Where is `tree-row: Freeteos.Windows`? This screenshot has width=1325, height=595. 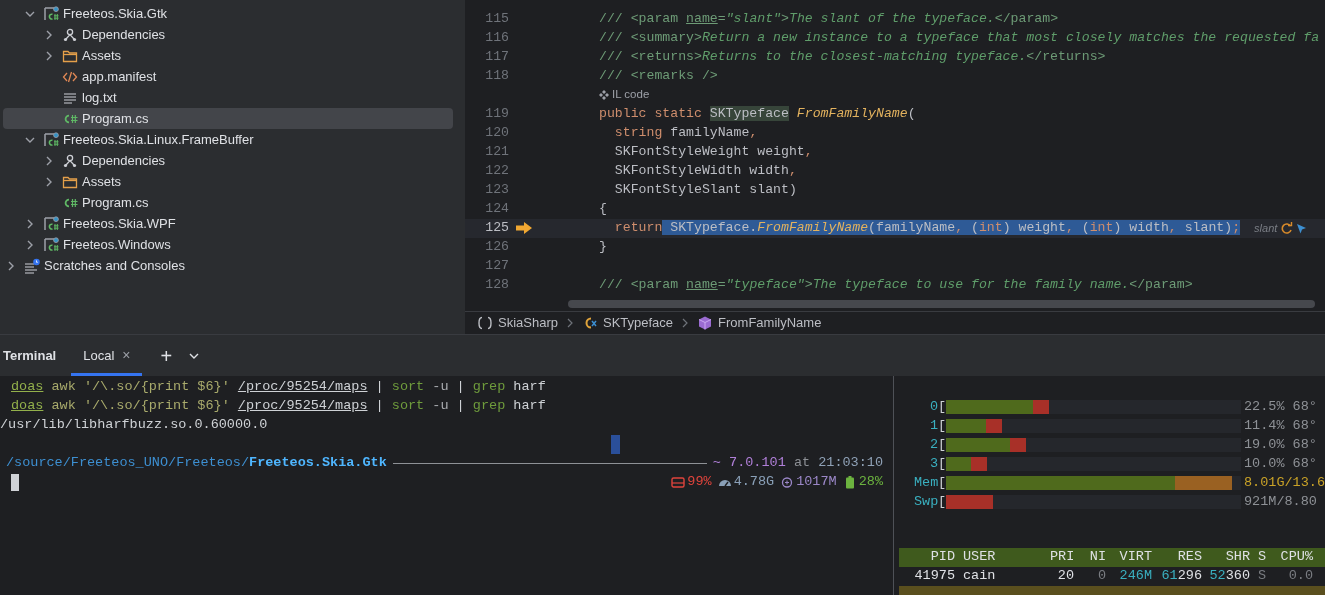 tree-row: Freeteos.Windows is located at coordinates (228, 244).